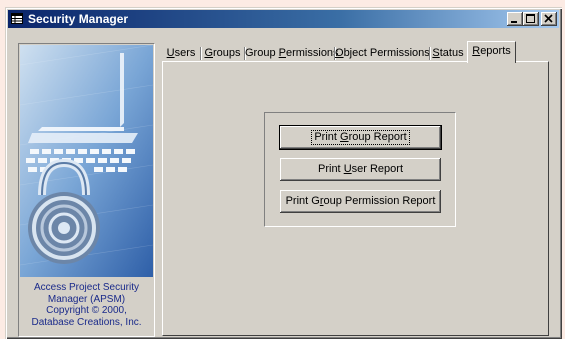 Image resolution: width=565 pixels, height=339 pixels. What do you see at coordinates (86, 310) in the screenshot?
I see `credit-line: Copyright © 2000,` at bounding box center [86, 310].